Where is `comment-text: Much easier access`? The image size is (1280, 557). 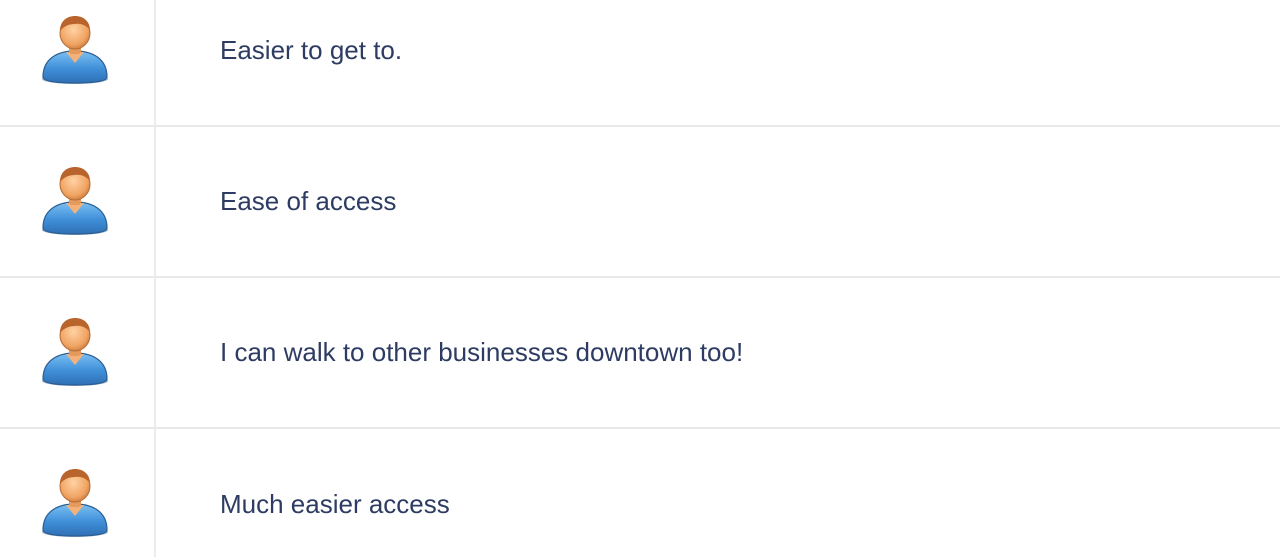 comment-text: Much easier access is located at coordinates (335, 504).